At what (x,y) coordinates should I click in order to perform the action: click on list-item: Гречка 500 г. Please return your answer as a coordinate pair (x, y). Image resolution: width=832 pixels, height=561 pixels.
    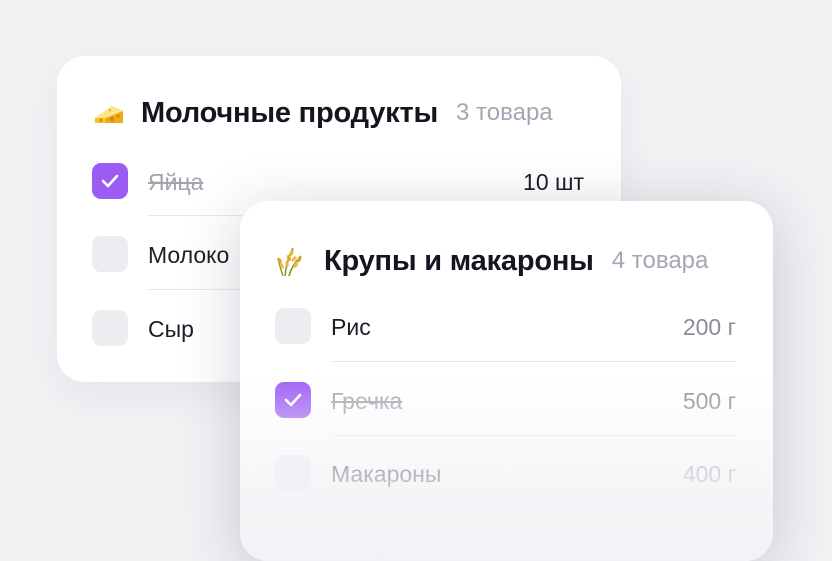
    Looking at the image, I should click on (505, 400).